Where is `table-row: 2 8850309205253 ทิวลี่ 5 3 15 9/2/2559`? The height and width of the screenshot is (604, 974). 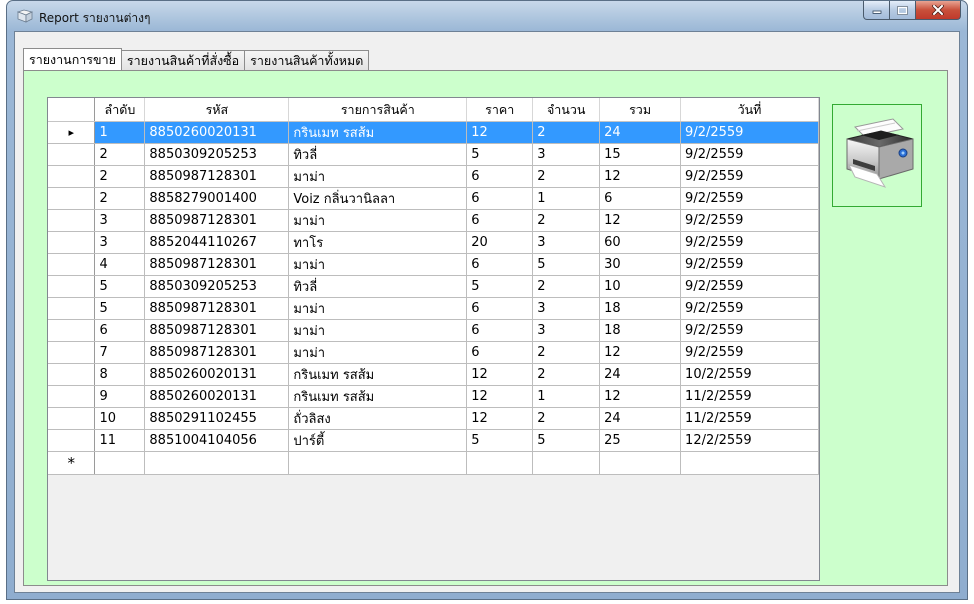
table-row: 2 8850309205253 ทิวลี่ 5 3 15 9/2/2559 is located at coordinates (433, 154).